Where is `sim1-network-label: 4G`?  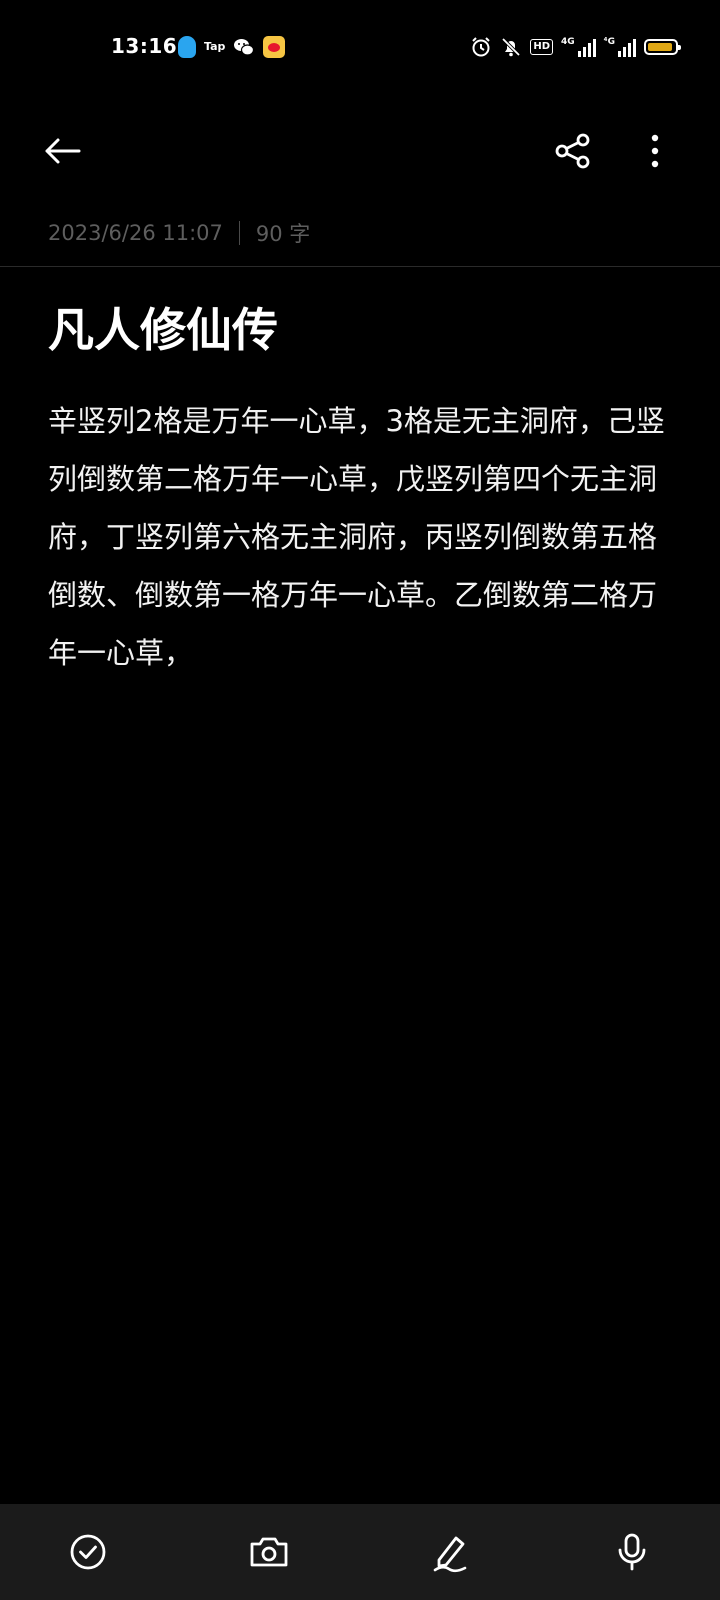 sim1-network-label: 4G is located at coordinates (568, 42).